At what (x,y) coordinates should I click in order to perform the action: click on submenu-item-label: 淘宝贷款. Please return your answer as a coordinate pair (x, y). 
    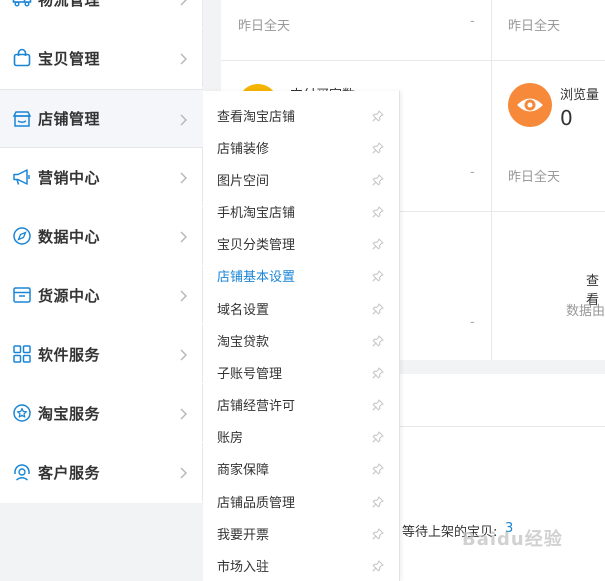
    Looking at the image, I should click on (243, 342).